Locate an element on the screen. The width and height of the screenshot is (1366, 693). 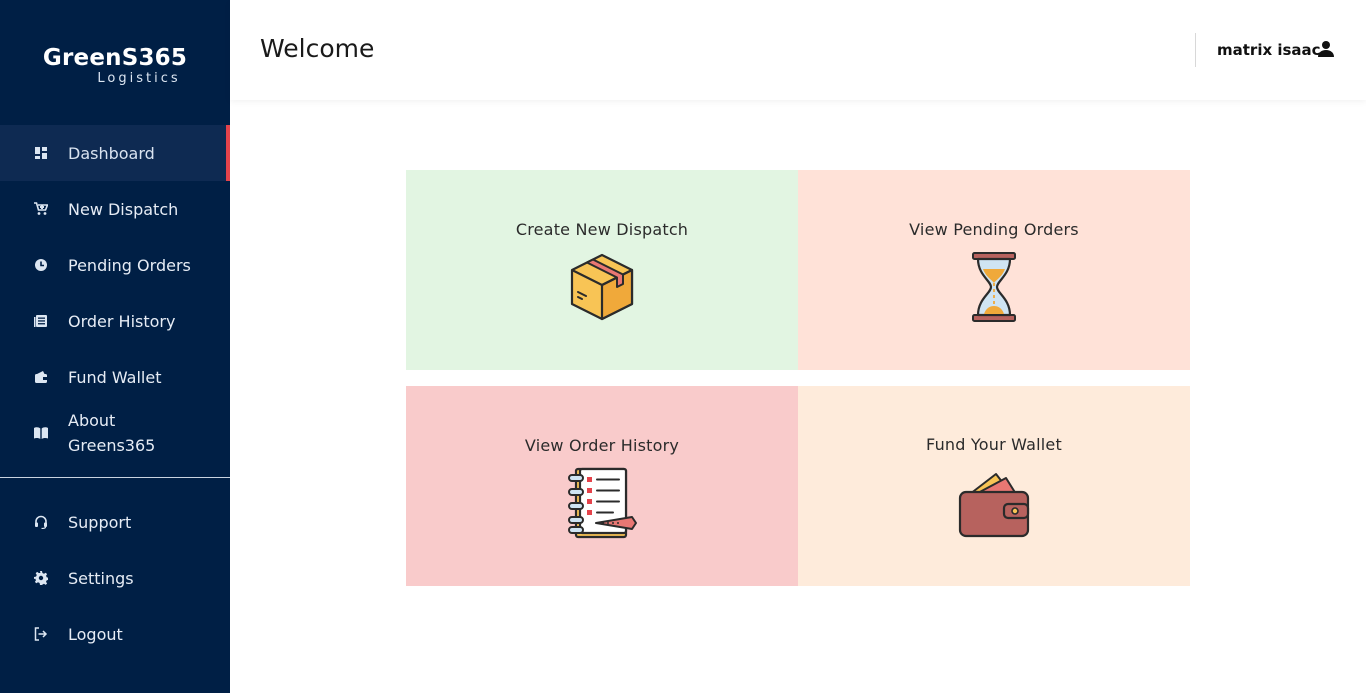
sidebar-item-about: About Greens365 is located at coordinates (115, 433).